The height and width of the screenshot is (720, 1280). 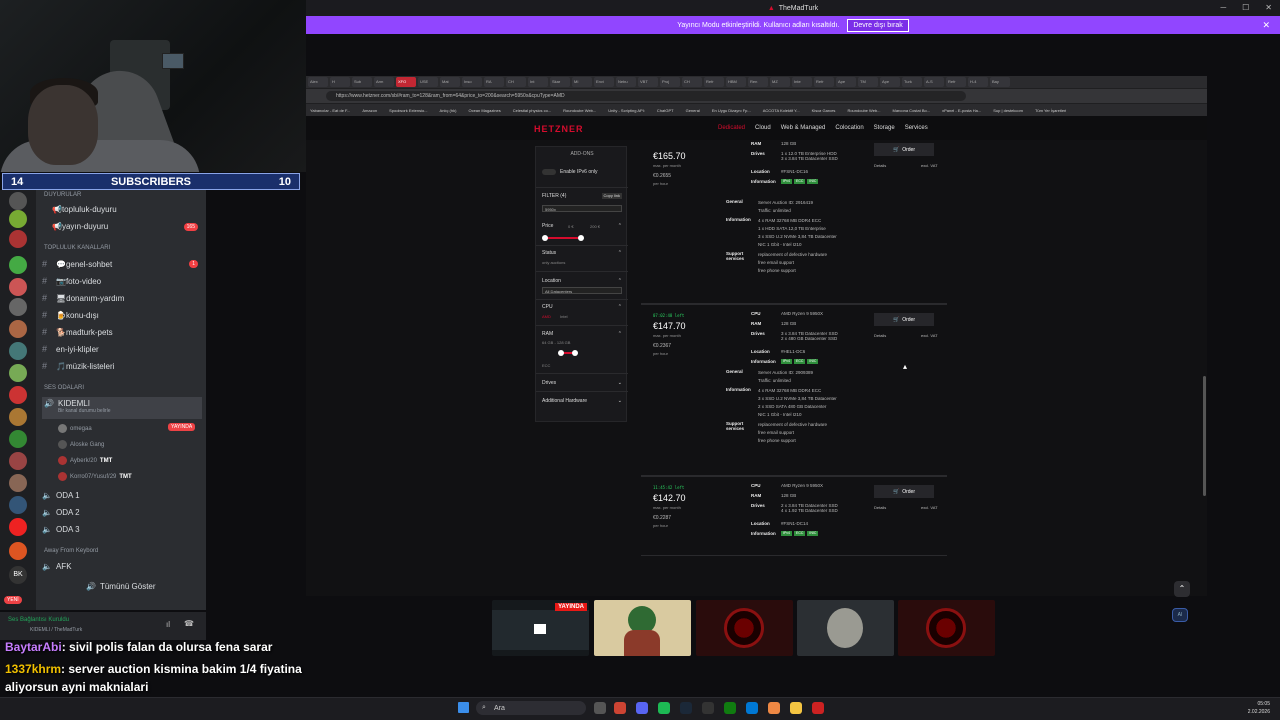 I want to click on browser-tab: Mat, so click(x=450, y=82).